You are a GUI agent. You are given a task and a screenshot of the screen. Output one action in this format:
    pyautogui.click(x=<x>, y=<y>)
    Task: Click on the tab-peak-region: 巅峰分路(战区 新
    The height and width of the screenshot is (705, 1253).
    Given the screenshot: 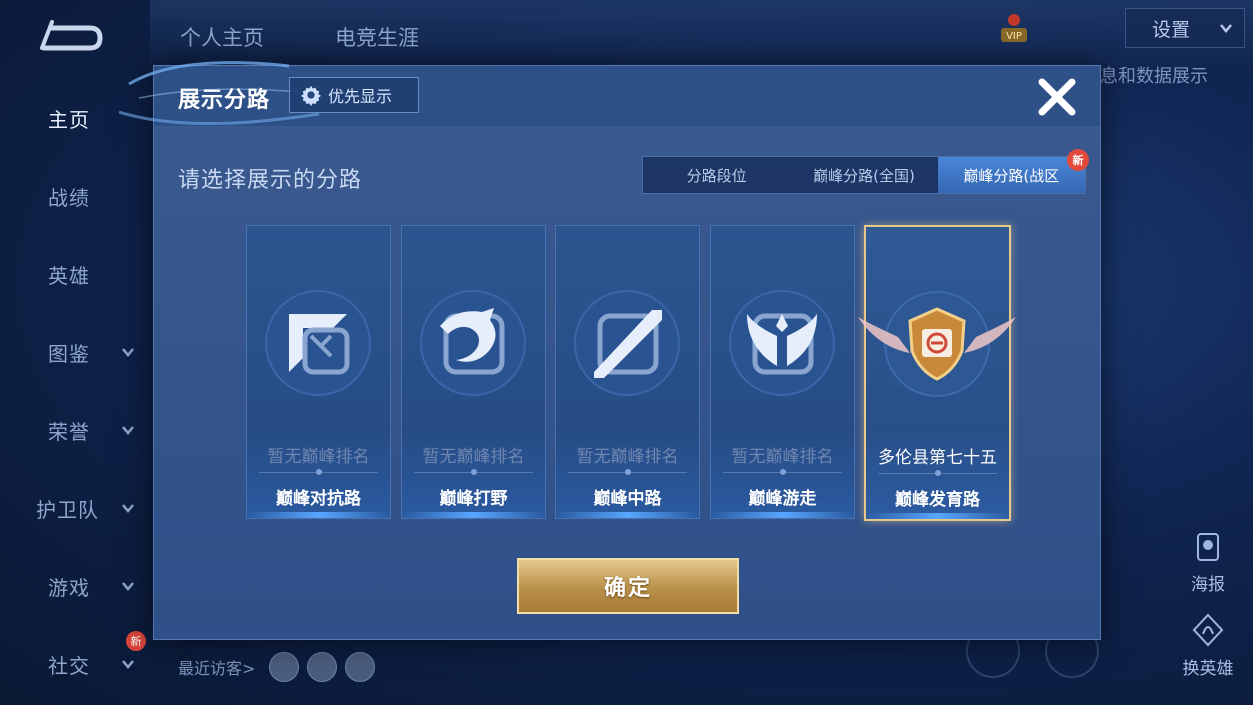 What is the action you would take?
    pyautogui.click(x=1013, y=171)
    